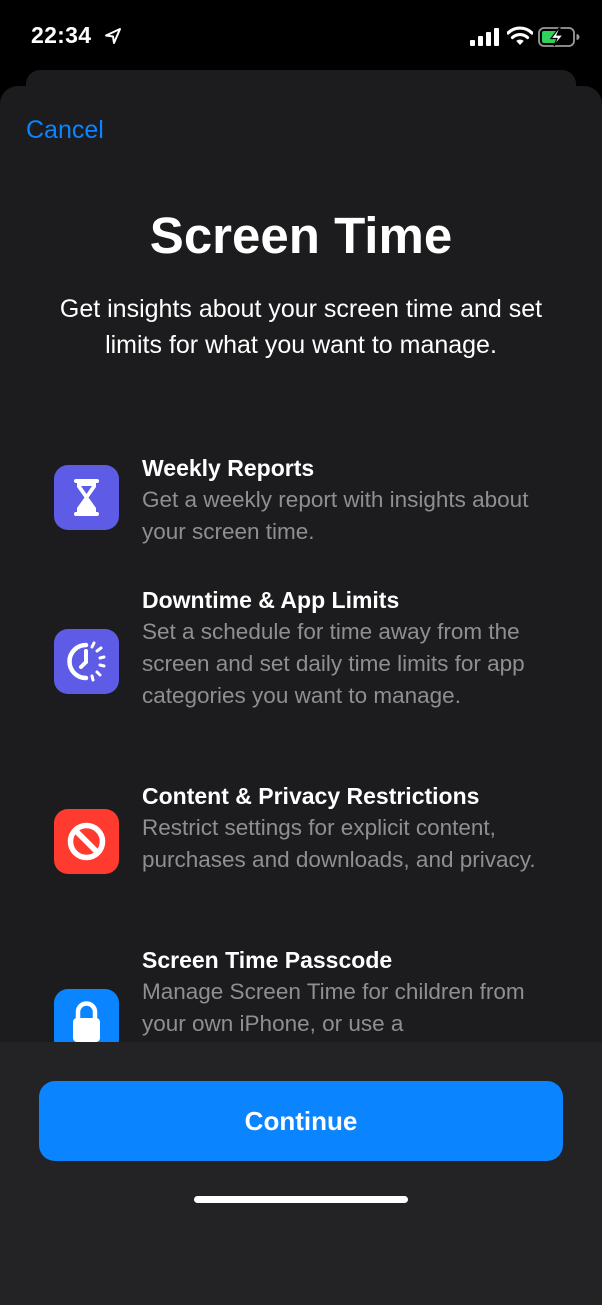  I want to click on continue-button: Continue, so click(301, 1121).